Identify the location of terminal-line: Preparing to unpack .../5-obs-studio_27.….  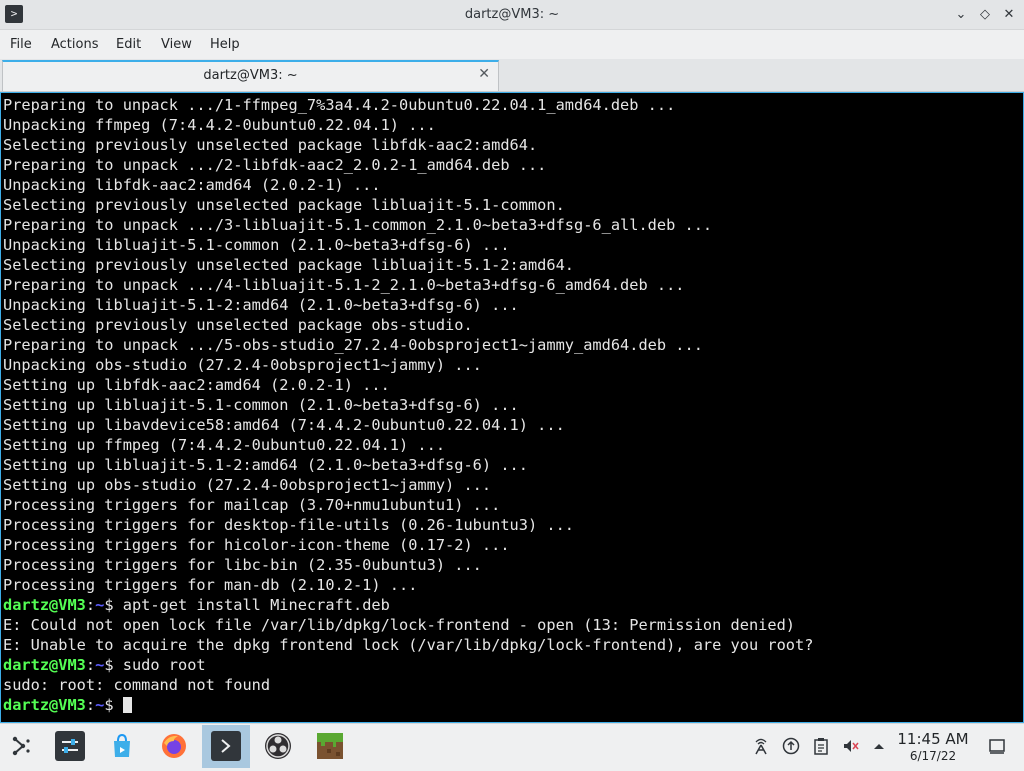
(353, 345).